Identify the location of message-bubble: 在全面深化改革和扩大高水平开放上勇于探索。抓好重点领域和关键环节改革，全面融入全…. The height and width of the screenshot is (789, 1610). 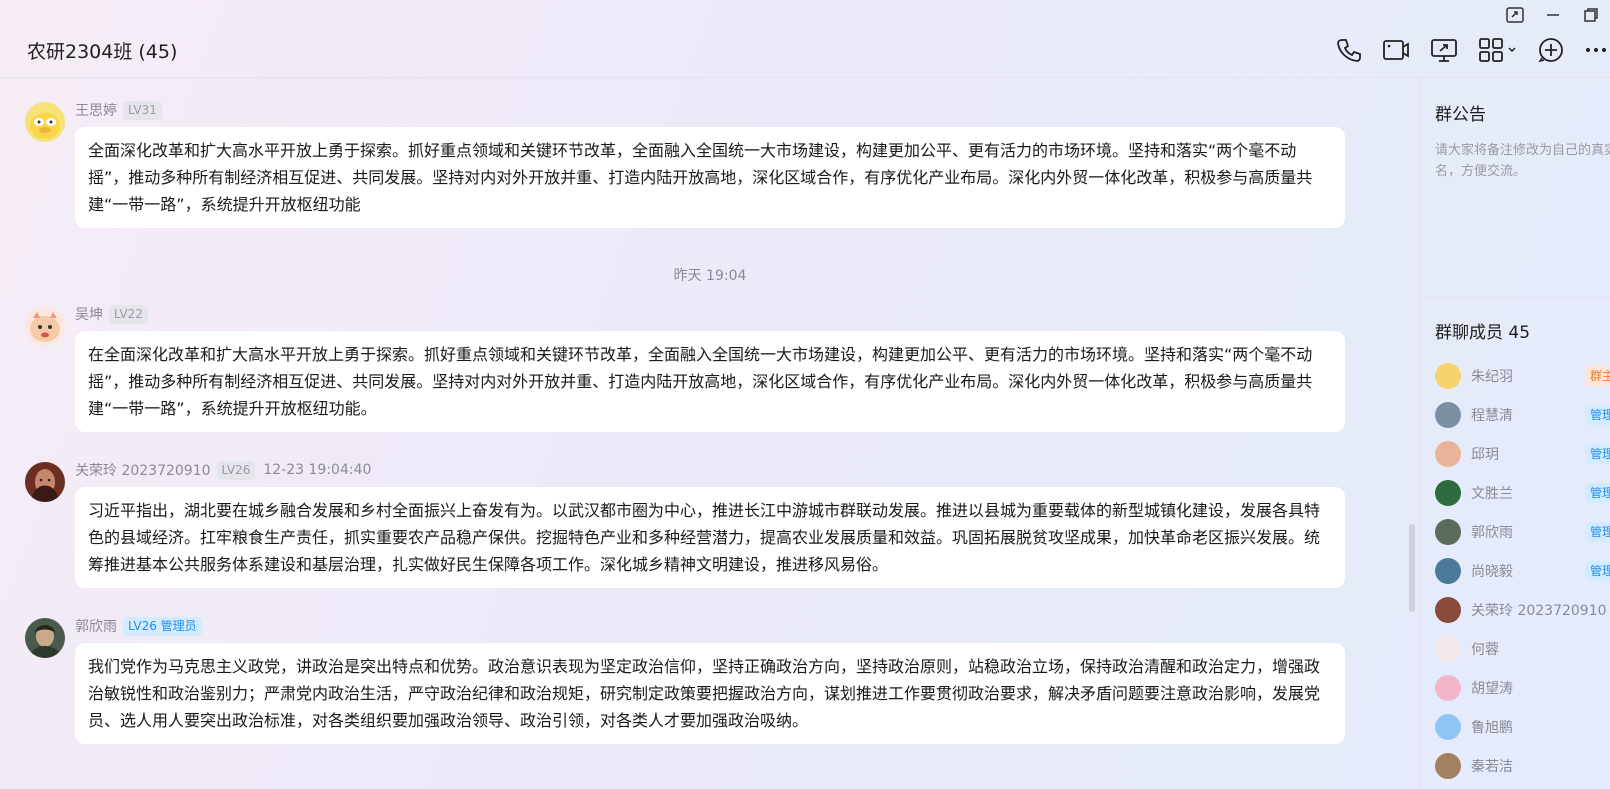
(710, 381).